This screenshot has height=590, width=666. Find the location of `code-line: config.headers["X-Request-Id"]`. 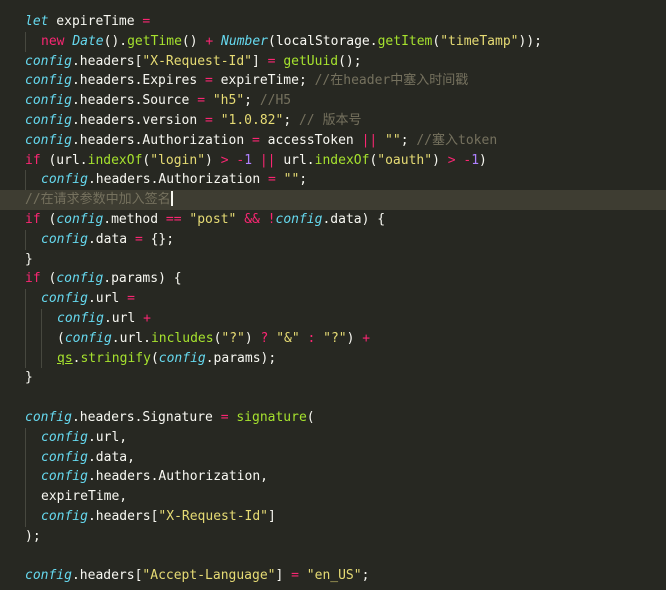

code-line: config.headers["X-Request-Id"] is located at coordinates (333, 517).